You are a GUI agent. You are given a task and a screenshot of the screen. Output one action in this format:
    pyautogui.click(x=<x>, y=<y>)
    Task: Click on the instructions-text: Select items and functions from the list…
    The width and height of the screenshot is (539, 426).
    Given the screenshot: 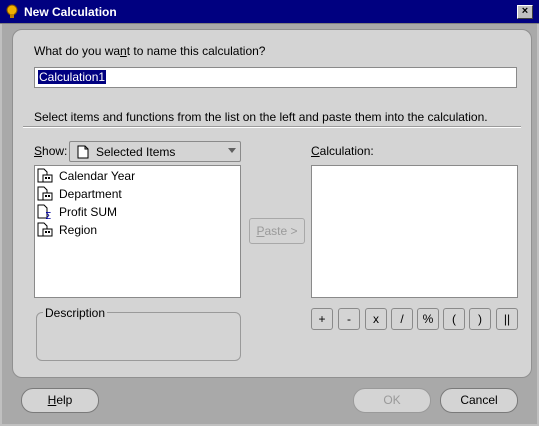 What is the action you would take?
    pyautogui.click(x=261, y=117)
    